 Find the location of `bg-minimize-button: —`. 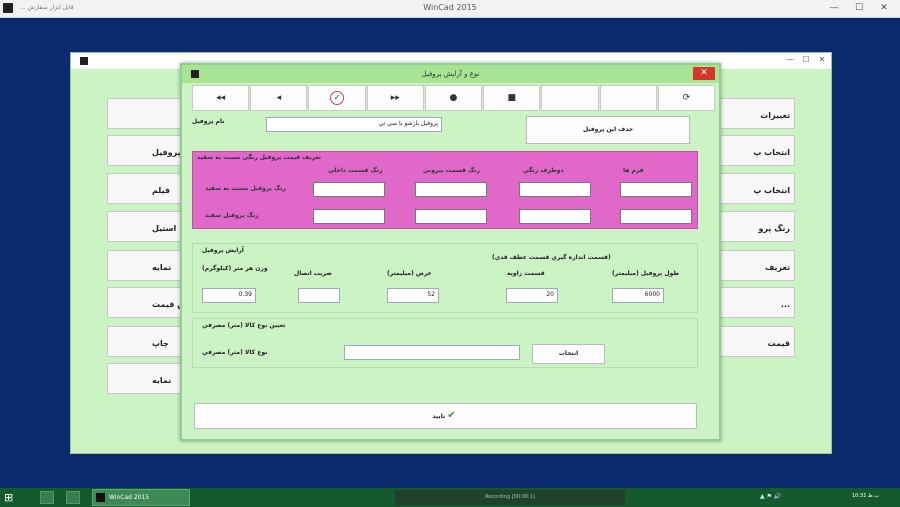

bg-minimize-button: — is located at coordinates (790, 61).